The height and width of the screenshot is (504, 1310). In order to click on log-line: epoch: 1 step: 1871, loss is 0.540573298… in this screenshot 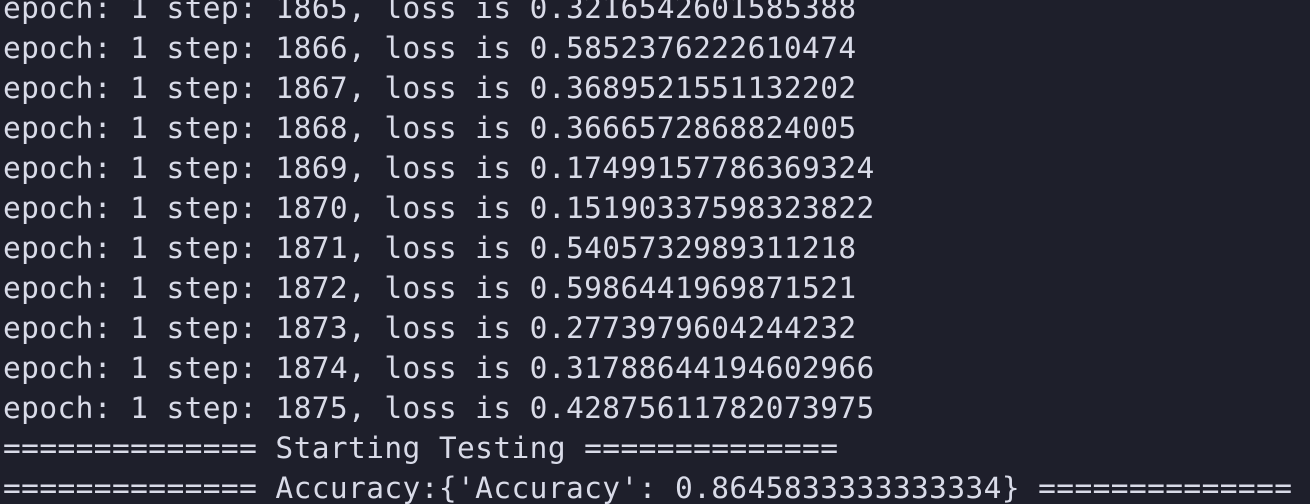, I will do `click(430, 248)`.